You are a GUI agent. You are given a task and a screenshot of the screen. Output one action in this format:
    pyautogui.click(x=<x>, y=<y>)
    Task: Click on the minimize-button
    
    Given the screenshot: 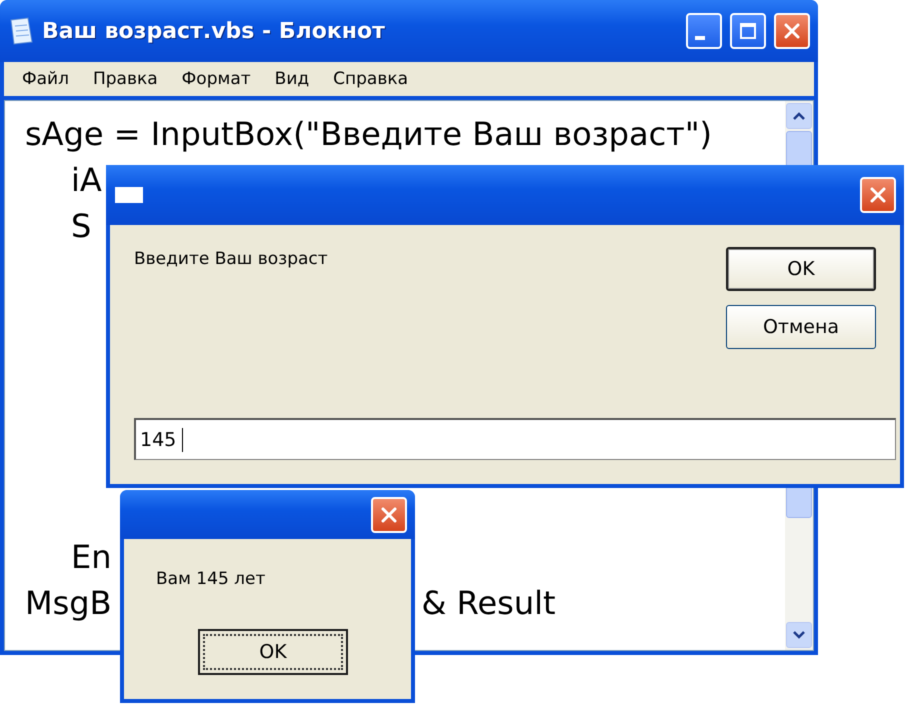 What is the action you would take?
    pyautogui.click(x=704, y=31)
    